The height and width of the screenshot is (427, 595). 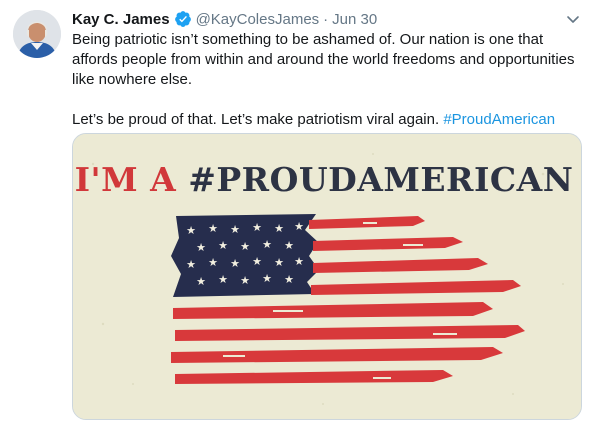 I want to click on author-name: Kay C. James, so click(x=121, y=19).